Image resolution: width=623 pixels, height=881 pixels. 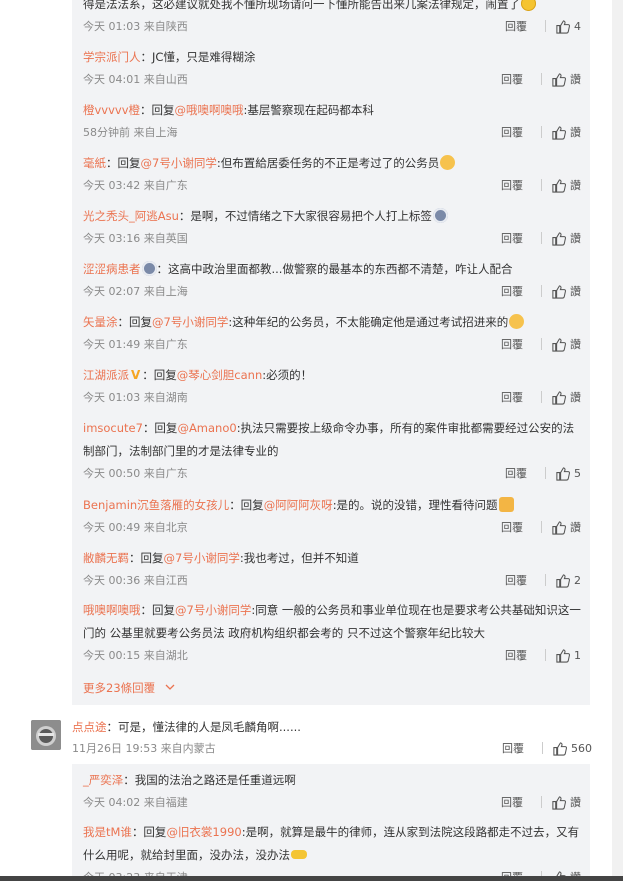 I want to click on reply-author: 我是tM谁, so click(x=107, y=832).